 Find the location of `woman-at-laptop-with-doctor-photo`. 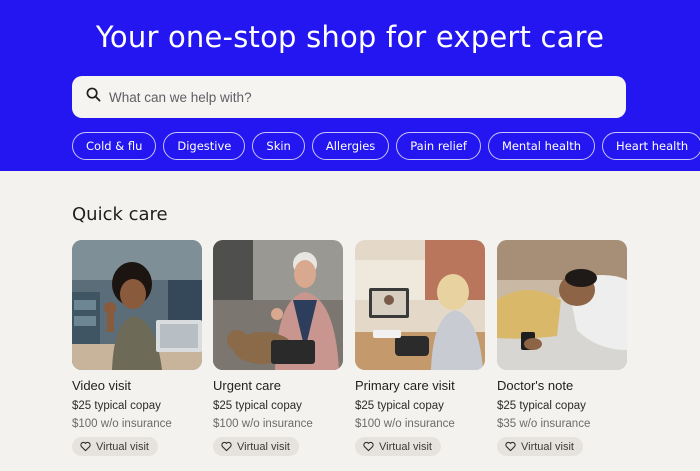

woman-at-laptop-with-doctor-photo is located at coordinates (420, 305).